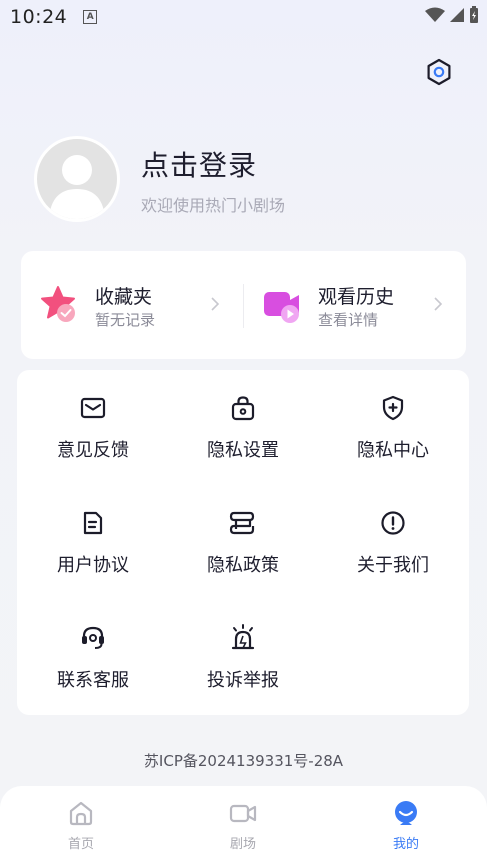  Describe the element at coordinates (124, 297) in the screenshot. I see `favorites-title: 收藏夹` at that location.